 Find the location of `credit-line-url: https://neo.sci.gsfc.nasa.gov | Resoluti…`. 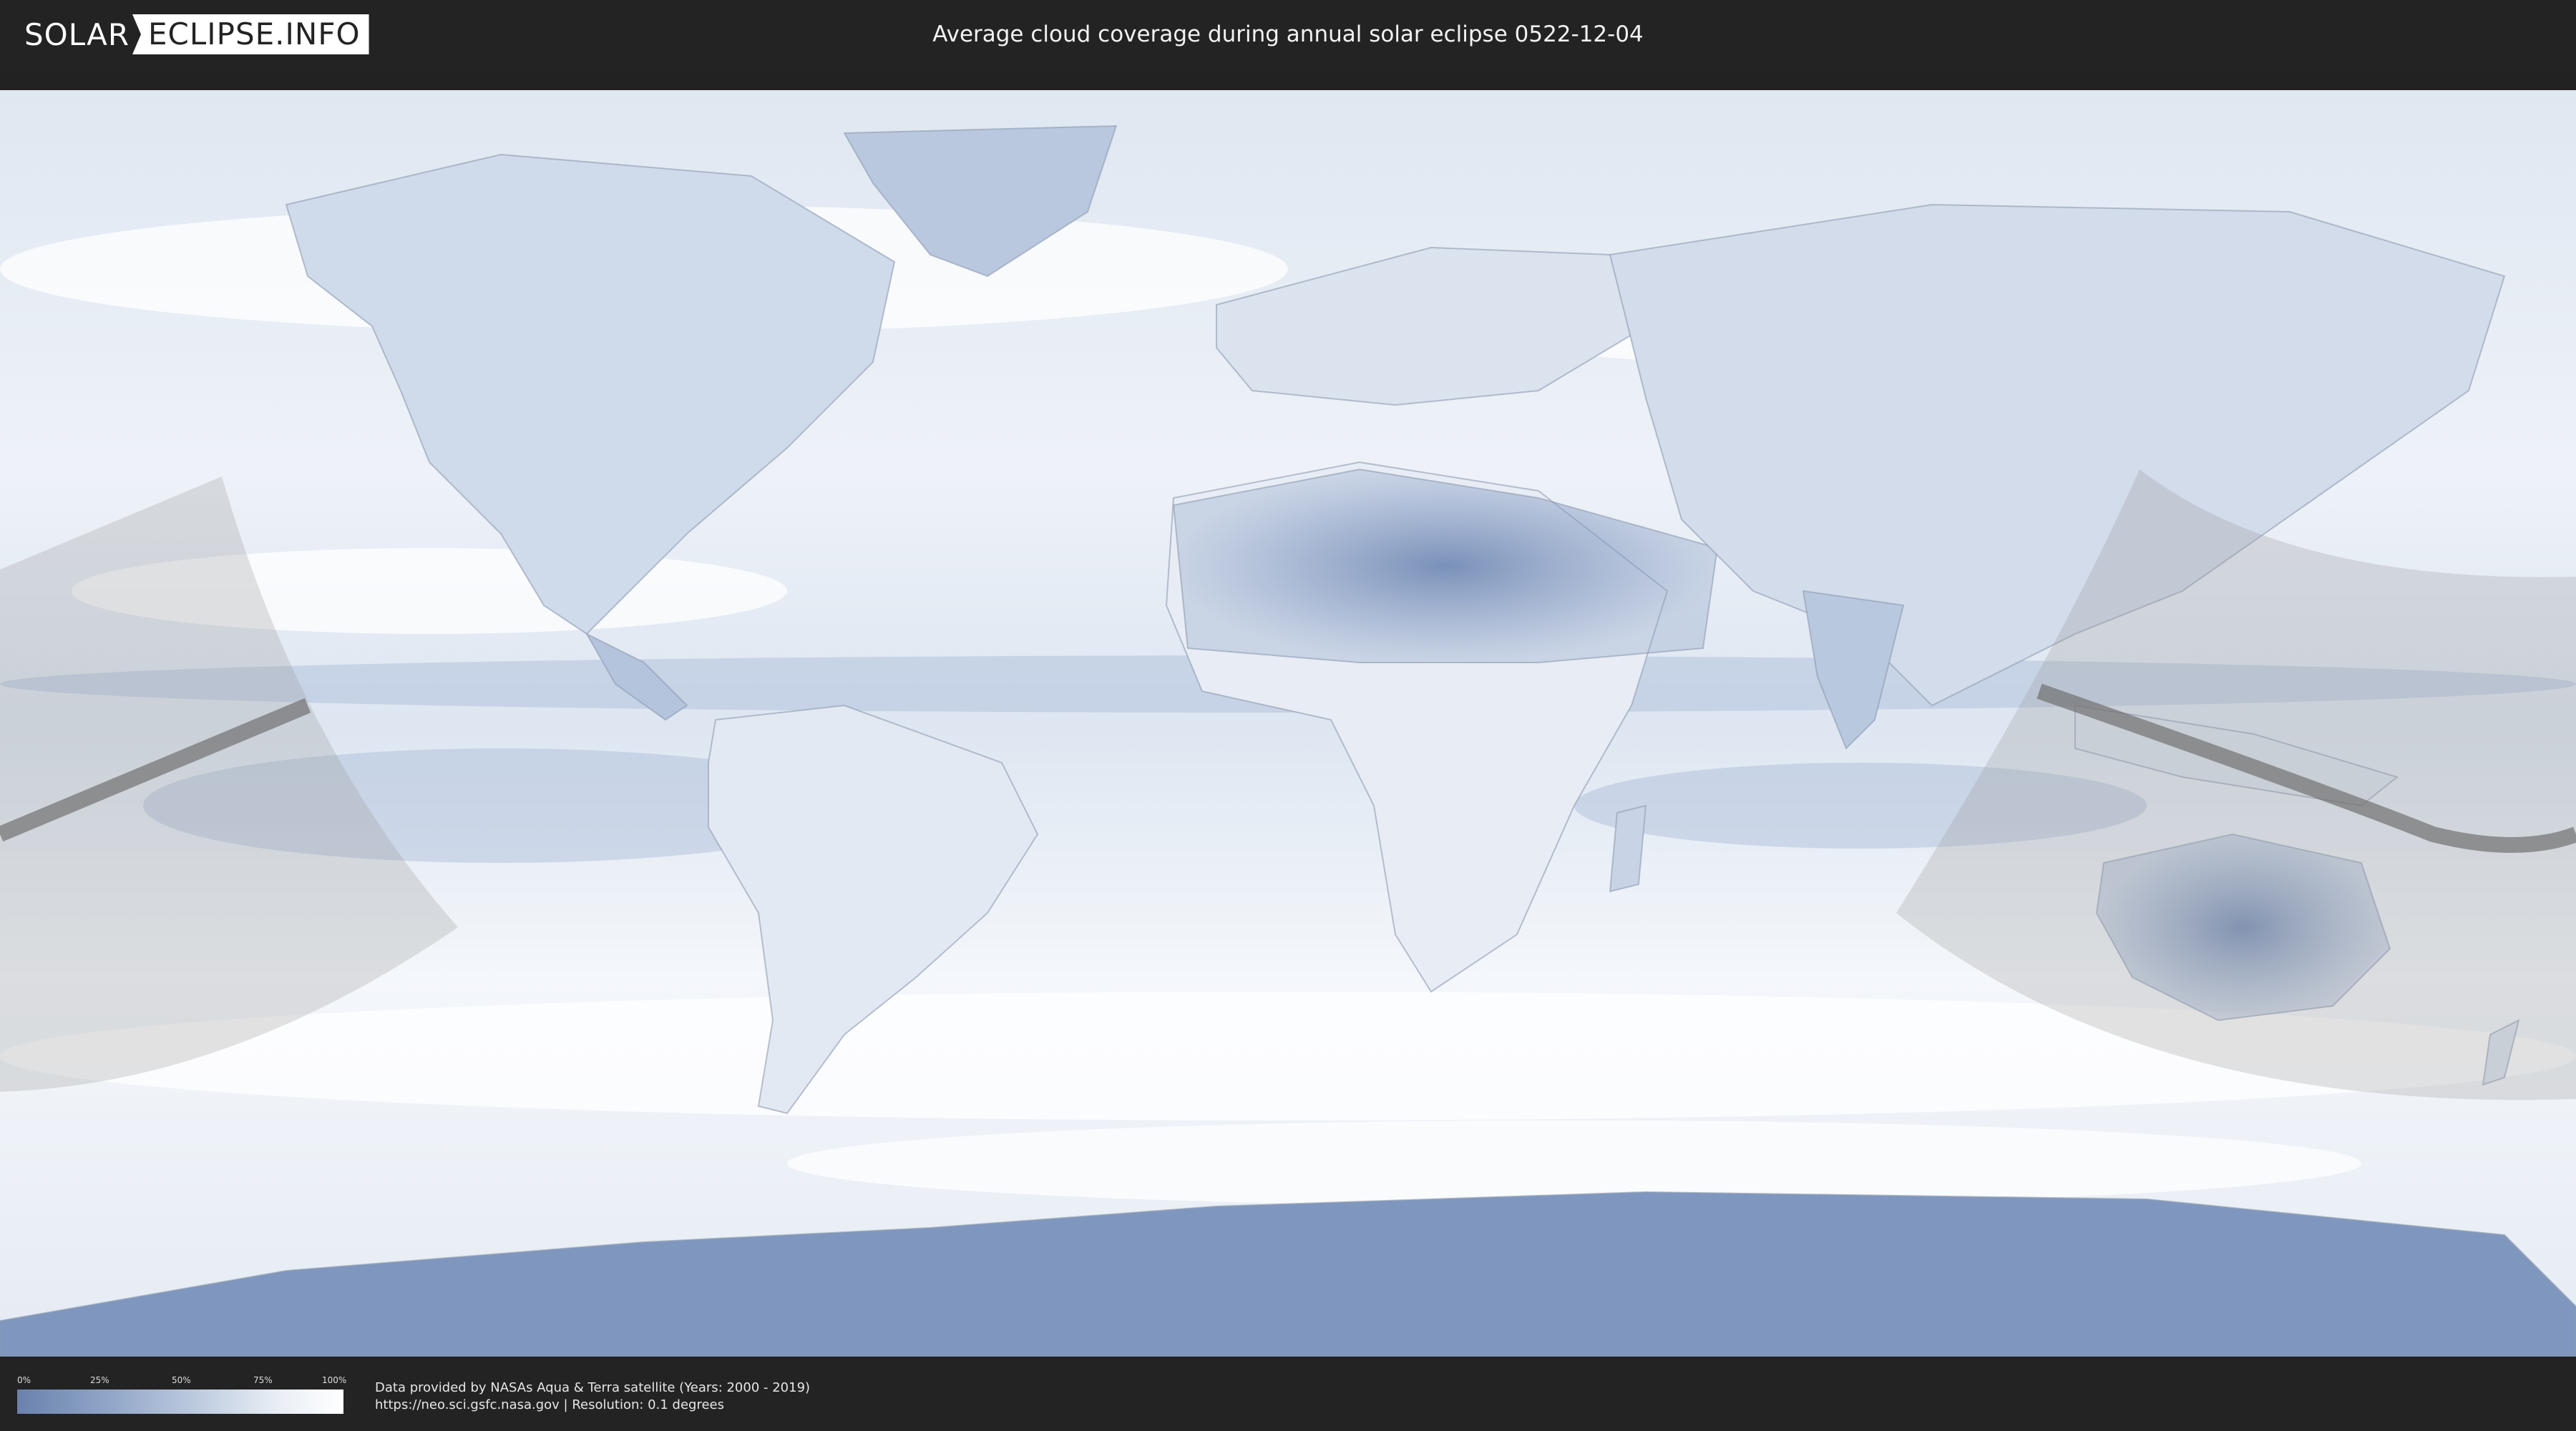

credit-line-url: https://neo.sci.gsfc.nasa.gov | Resoluti… is located at coordinates (592, 1405).